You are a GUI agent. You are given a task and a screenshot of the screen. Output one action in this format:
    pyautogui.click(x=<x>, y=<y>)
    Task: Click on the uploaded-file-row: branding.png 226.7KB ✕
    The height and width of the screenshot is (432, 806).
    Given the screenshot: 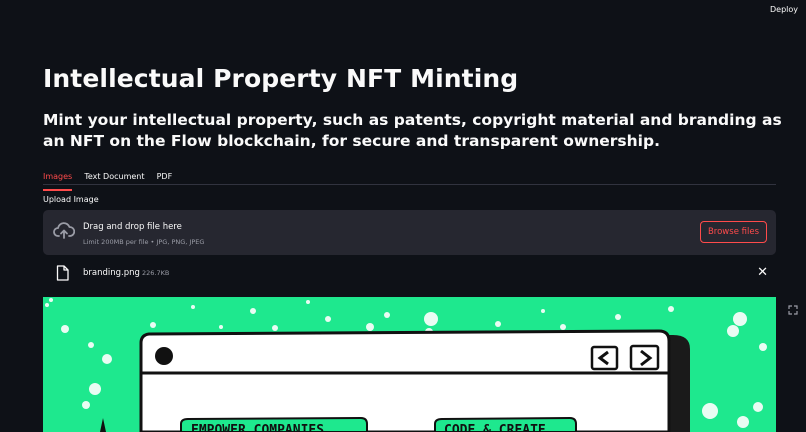 What is the action you would take?
    pyautogui.click(x=412, y=274)
    